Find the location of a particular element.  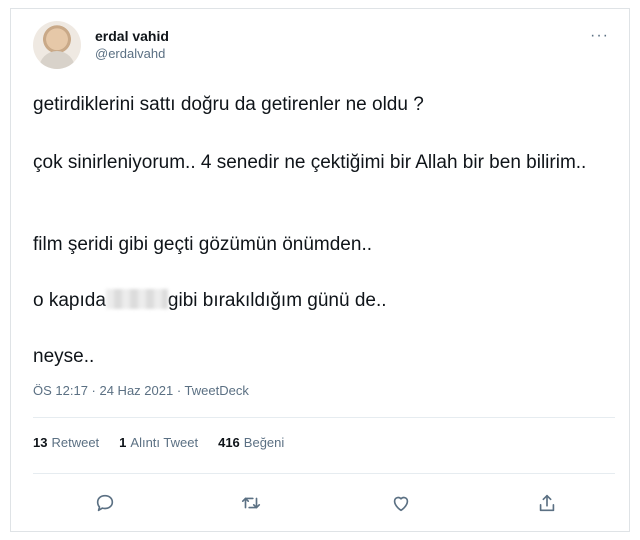

tweet-header: erdal vahid @erdalvahd ··· is located at coordinates (324, 44).